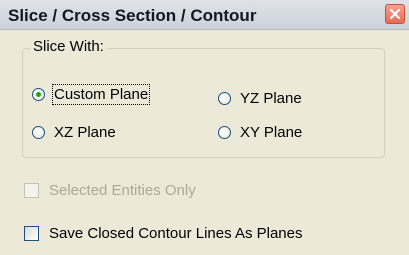  What do you see at coordinates (85, 132) in the screenshot?
I see `radio-label-xz-plane: XZ Plane` at bounding box center [85, 132].